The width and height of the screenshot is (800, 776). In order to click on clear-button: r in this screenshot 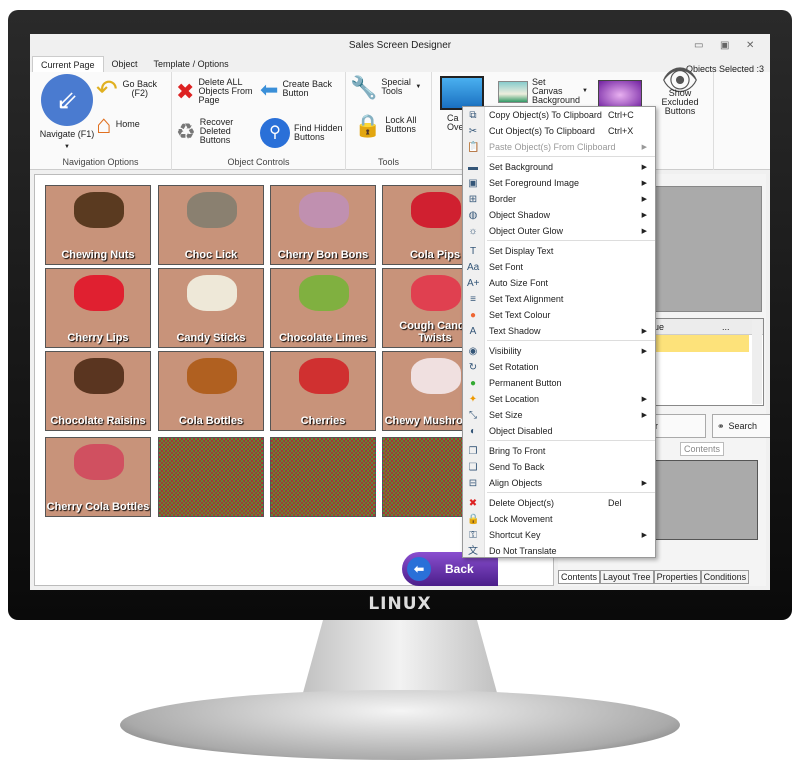, I will do `click(677, 426)`.